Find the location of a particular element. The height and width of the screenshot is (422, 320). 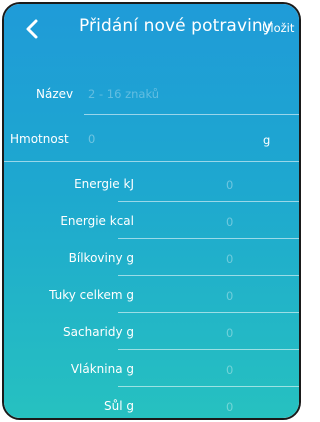

nutrient-label: Sůl g is located at coordinates (119, 406).